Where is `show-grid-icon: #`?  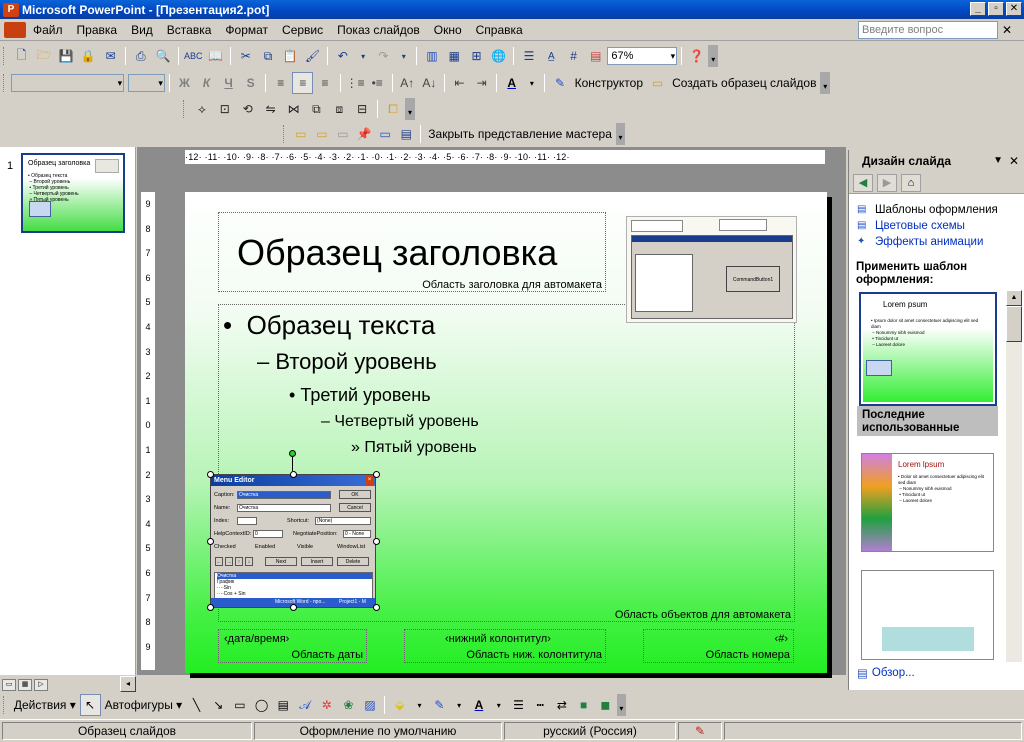
show-grid-icon: # is located at coordinates (573, 56).